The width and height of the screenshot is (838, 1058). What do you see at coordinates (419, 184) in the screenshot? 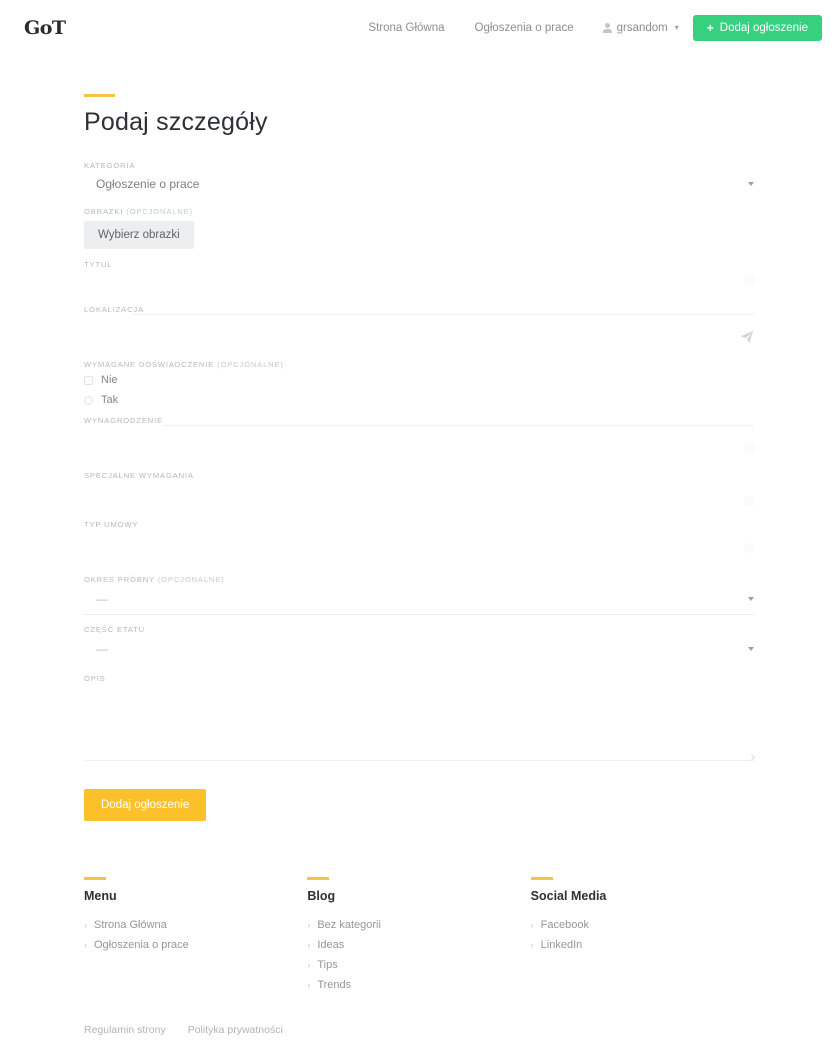
I see `category-select: Ogłoszenie o prace` at bounding box center [419, 184].